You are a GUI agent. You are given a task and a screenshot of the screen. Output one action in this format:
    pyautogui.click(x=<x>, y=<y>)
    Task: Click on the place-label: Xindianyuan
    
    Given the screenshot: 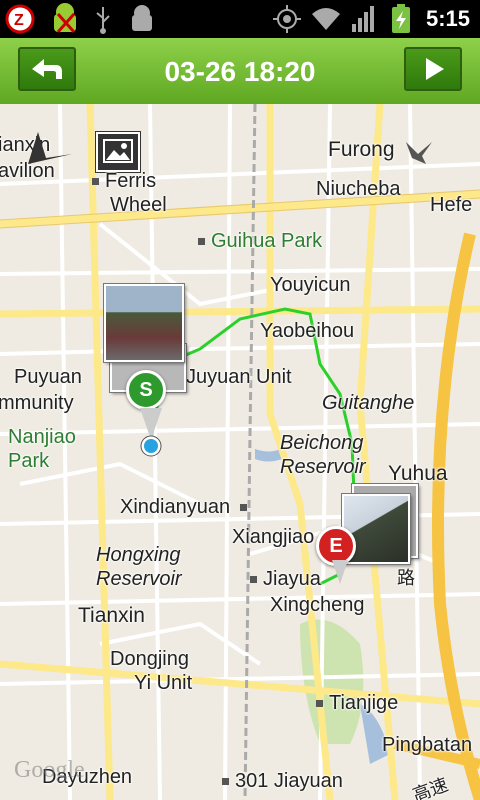 What is the action you would take?
    pyautogui.click(x=186, y=507)
    